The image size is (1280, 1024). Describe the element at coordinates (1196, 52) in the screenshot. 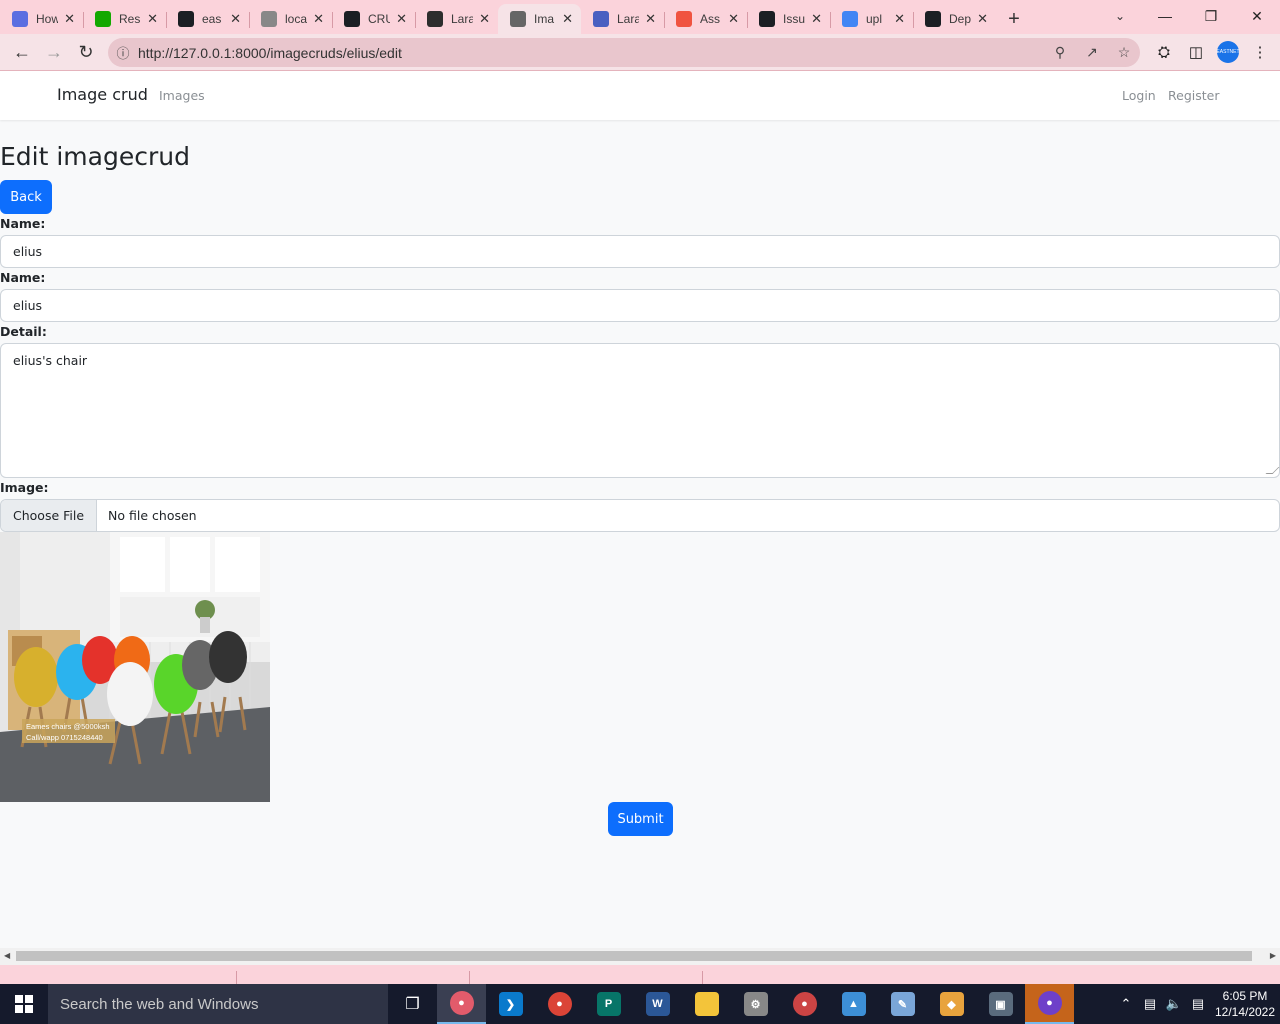

I see `side-panel-icon: ◫` at that location.